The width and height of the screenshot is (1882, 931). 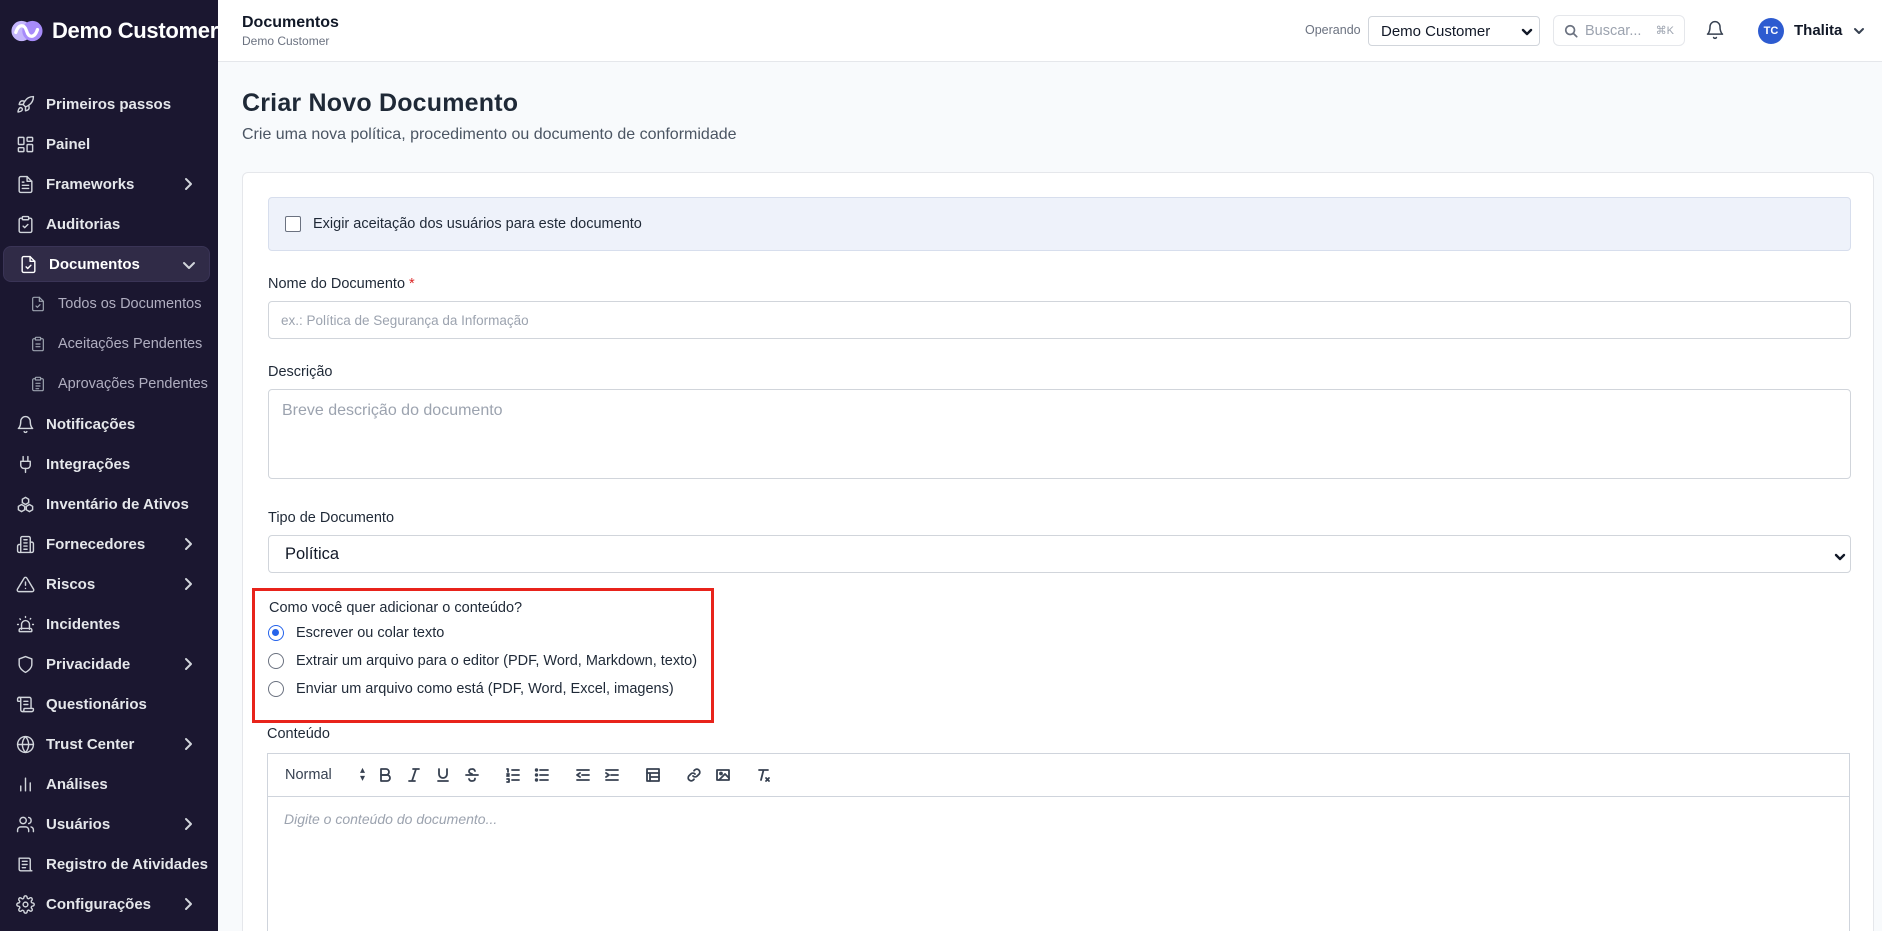 What do you see at coordinates (392, 410) in the screenshot?
I see `description-placeholder: Breve descrição do documento` at bounding box center [392, 410].